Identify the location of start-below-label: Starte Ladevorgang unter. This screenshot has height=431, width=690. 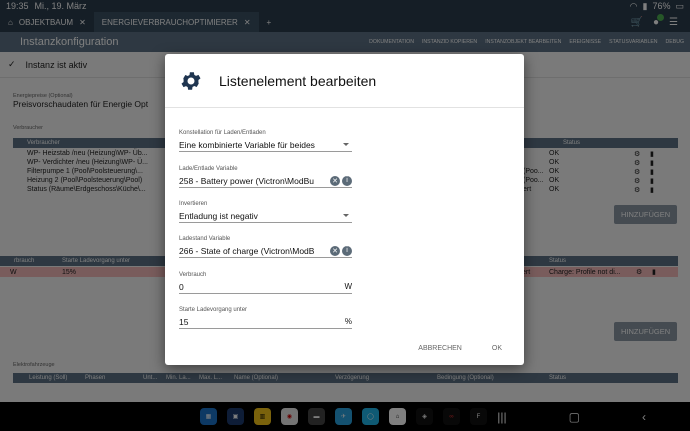
(213, 310).